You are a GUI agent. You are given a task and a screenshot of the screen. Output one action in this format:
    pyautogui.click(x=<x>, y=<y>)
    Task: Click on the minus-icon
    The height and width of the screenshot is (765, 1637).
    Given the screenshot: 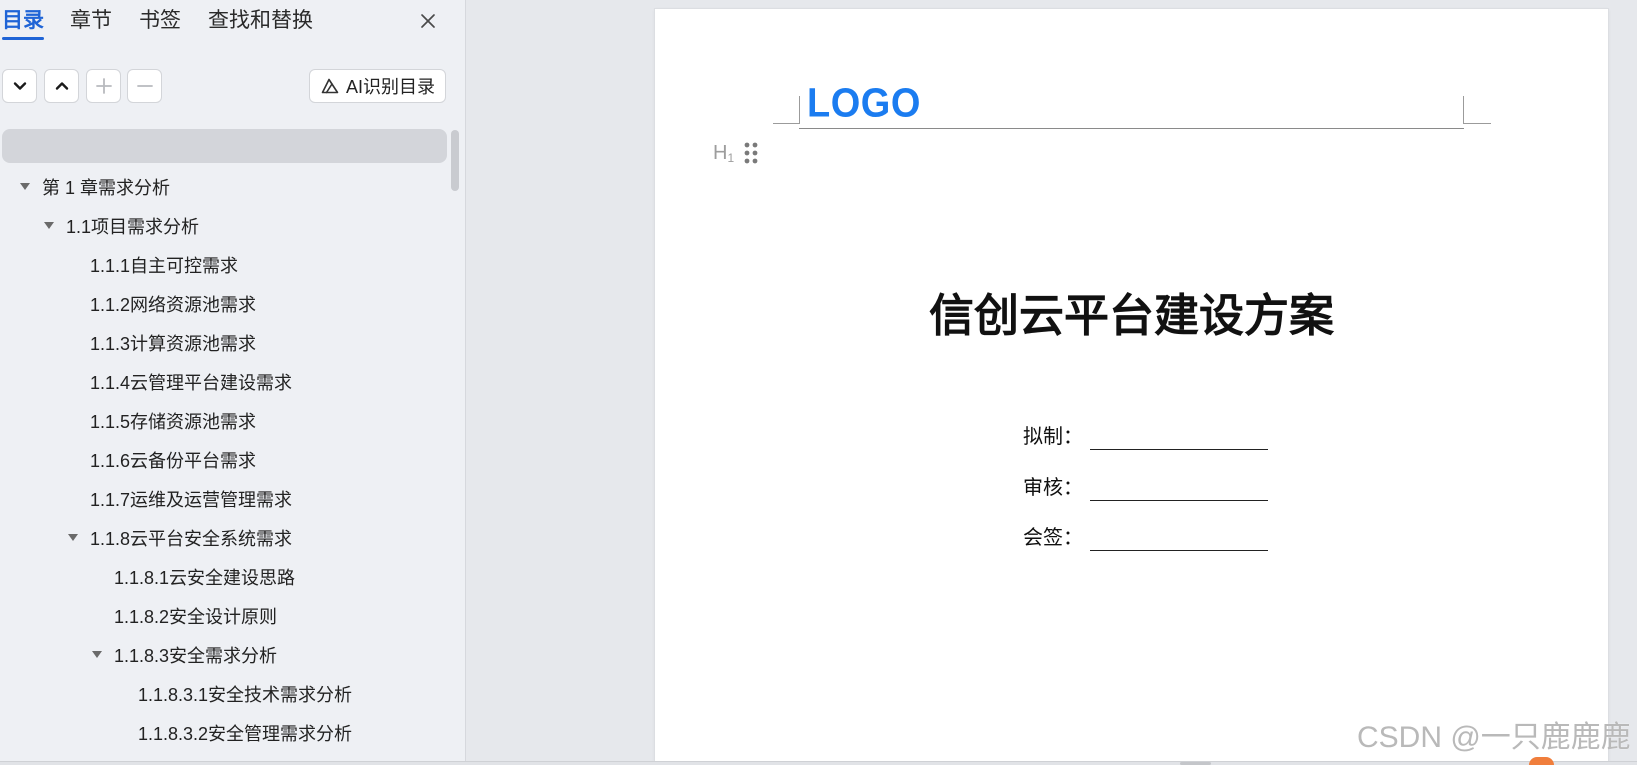 What is the action you would take?
    pyautogui.click(x=144, y=86)
    